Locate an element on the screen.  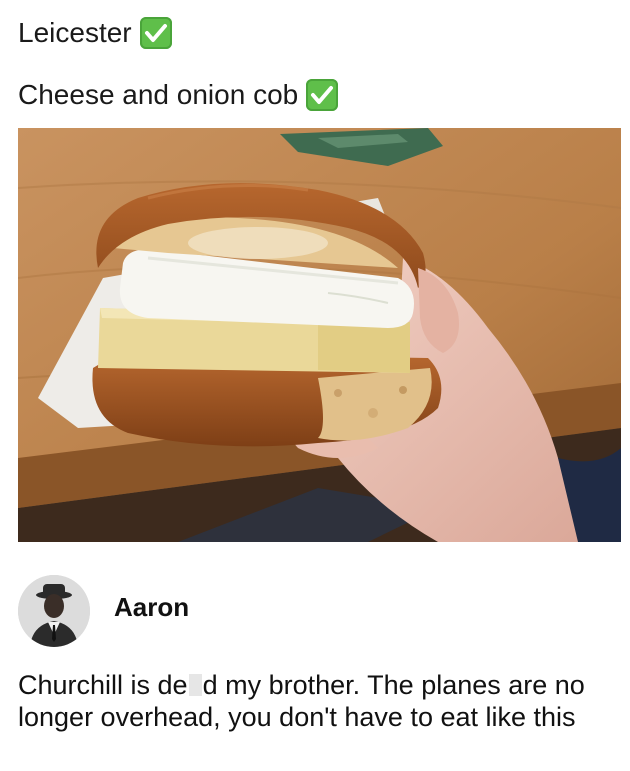
vintage-portrait-avatar-icon is located at coordinates (54, 611).